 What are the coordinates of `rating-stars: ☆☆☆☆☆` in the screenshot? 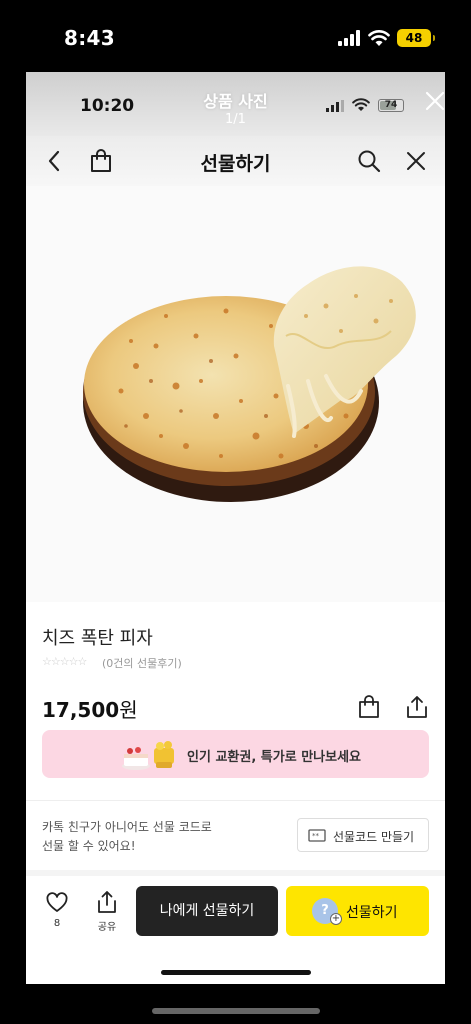 It's located at (64, 661).